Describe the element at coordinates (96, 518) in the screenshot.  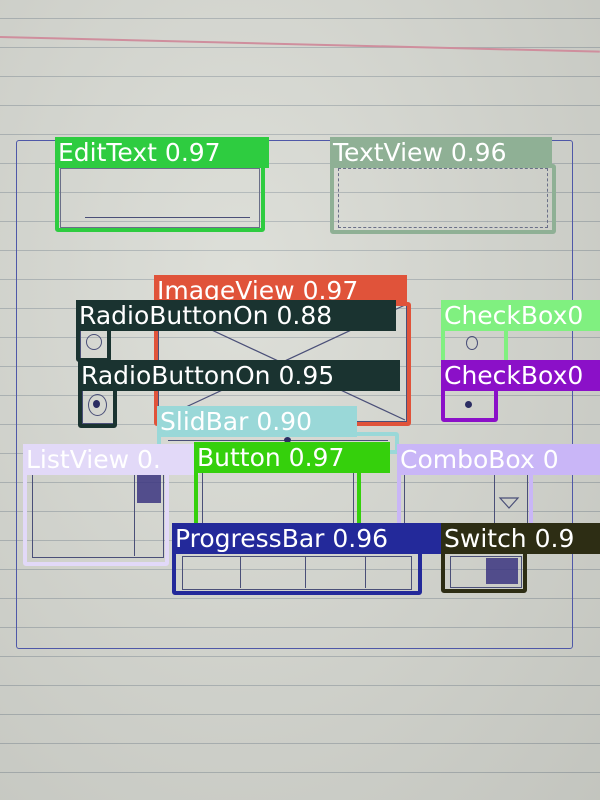
I see `listview-detection-box` at that location.